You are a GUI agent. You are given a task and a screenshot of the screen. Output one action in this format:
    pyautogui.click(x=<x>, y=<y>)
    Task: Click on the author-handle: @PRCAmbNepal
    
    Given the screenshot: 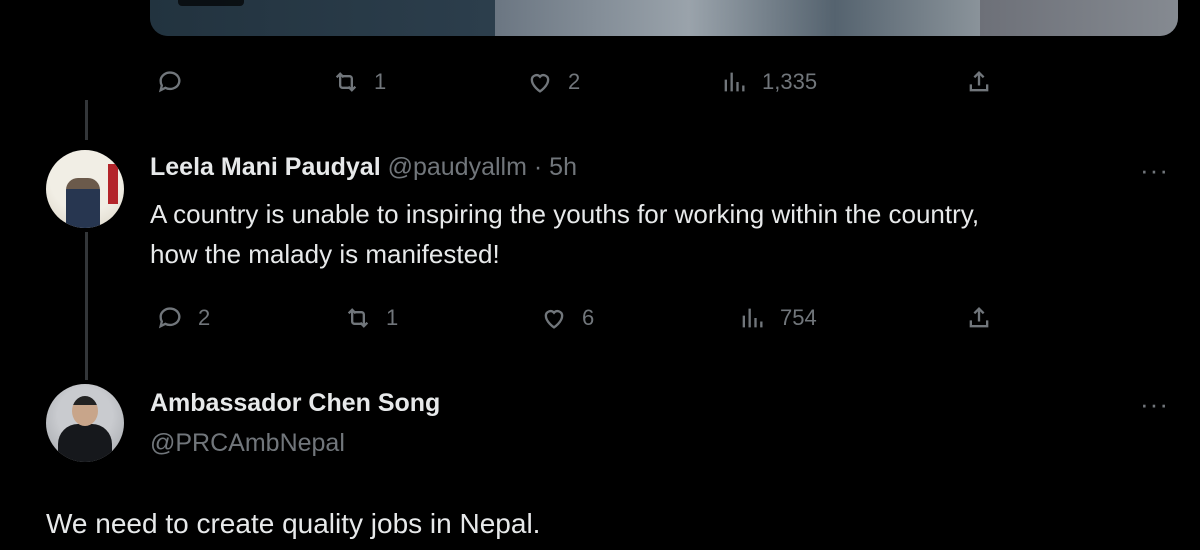 What is the action you would take?
    pyautogui.click(x=247, y=443)
    